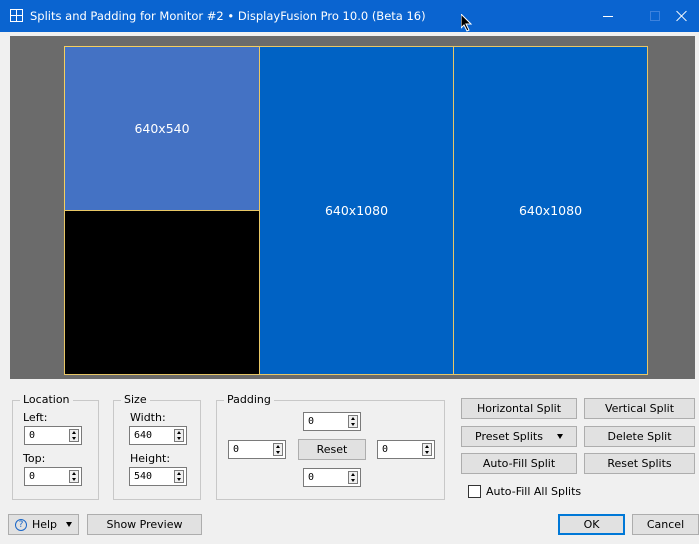 This screenshot has height=544, width=699. What do you see at coordinates (16, 15) in the screenshot?
I see `displayfusion-app-icon` at bounding box center [16, 15].